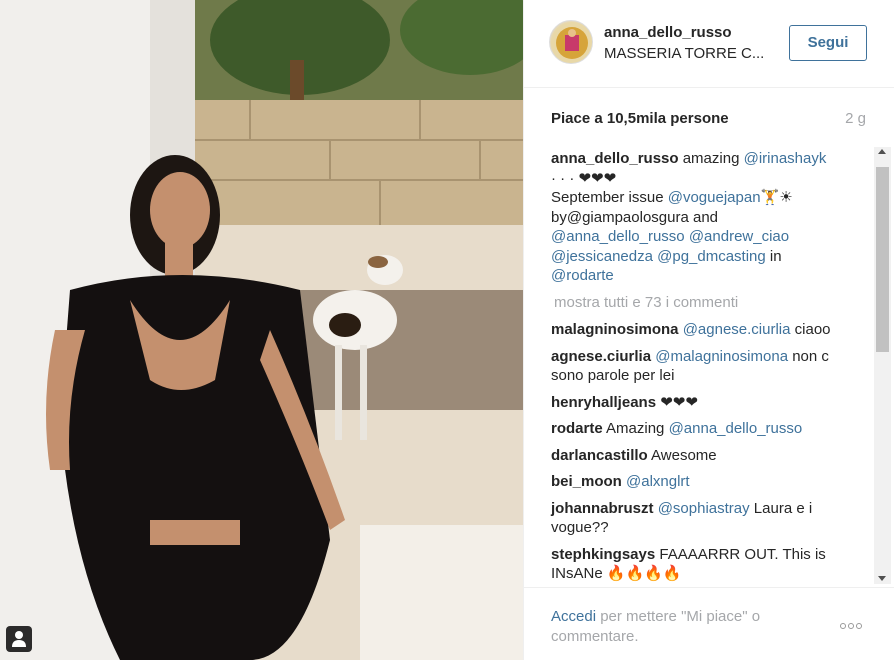 This screenshot has height=660, width=894. Describe the element at coordinates (677, 402) in the screenshot. I see `comment-text: ❤❤❤` at that location.